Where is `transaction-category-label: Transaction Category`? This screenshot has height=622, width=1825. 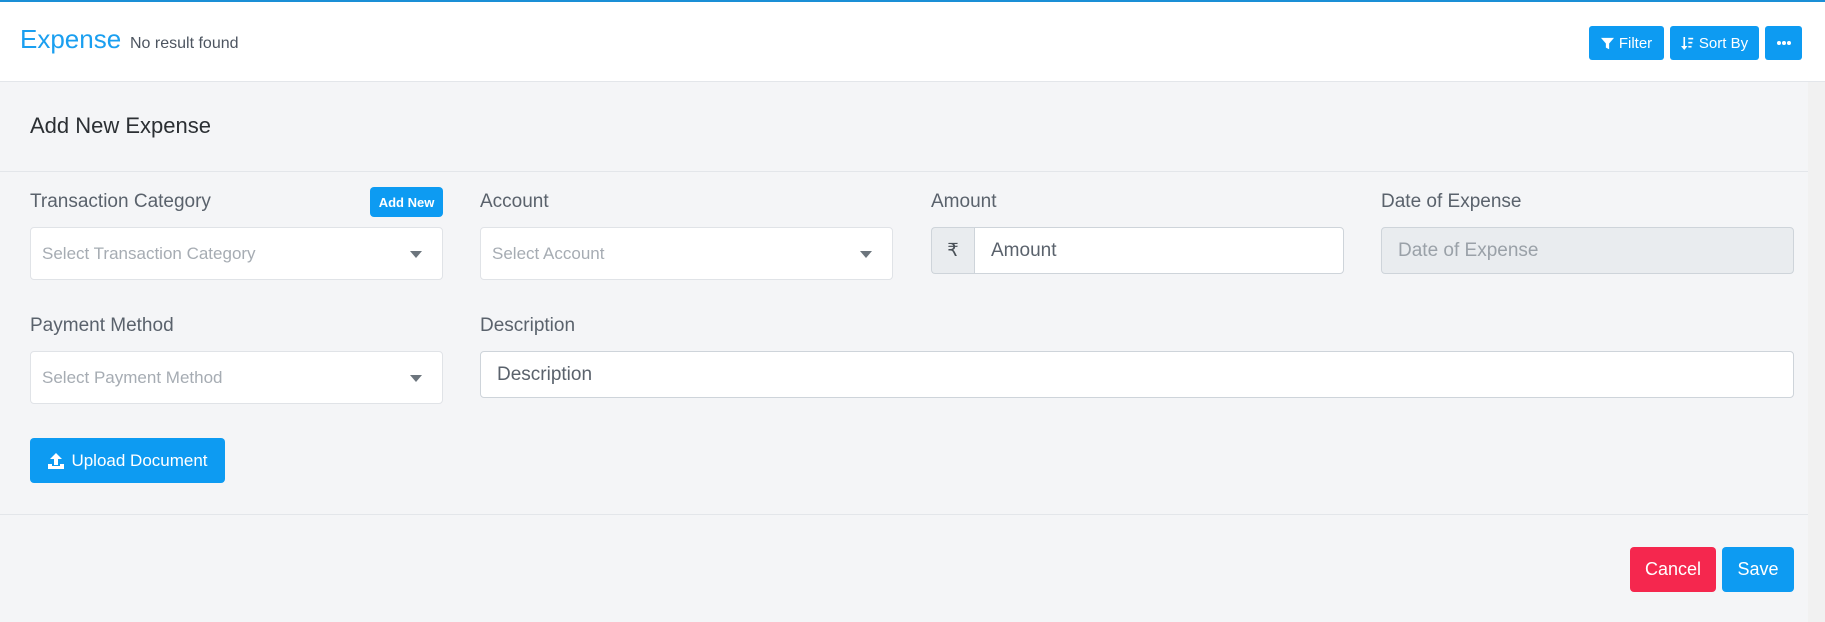
transaction-category-label: Transaction Category is located at coordinates (120, 201).